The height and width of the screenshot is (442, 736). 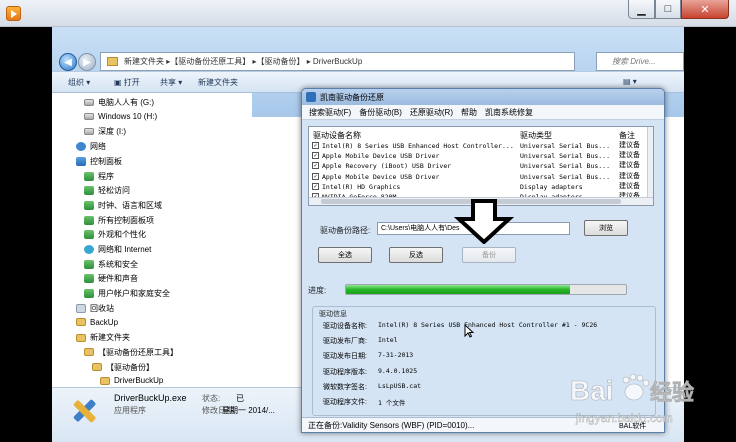 I want to click on nav-tree-item: 回收站, so click(x=95, y=308).